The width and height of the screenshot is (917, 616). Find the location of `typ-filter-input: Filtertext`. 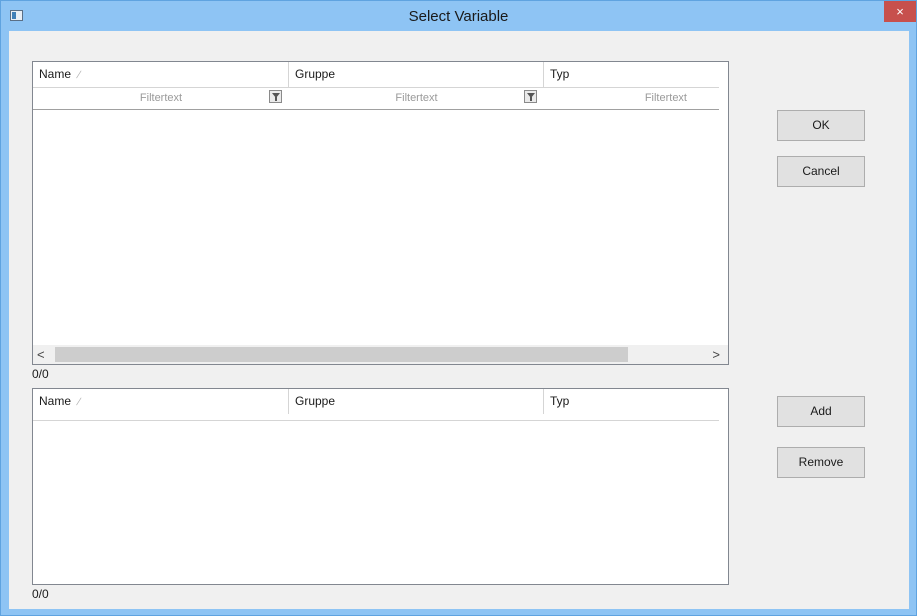

typ-filter-input: Filtertext is located at coordinates (631, 98).